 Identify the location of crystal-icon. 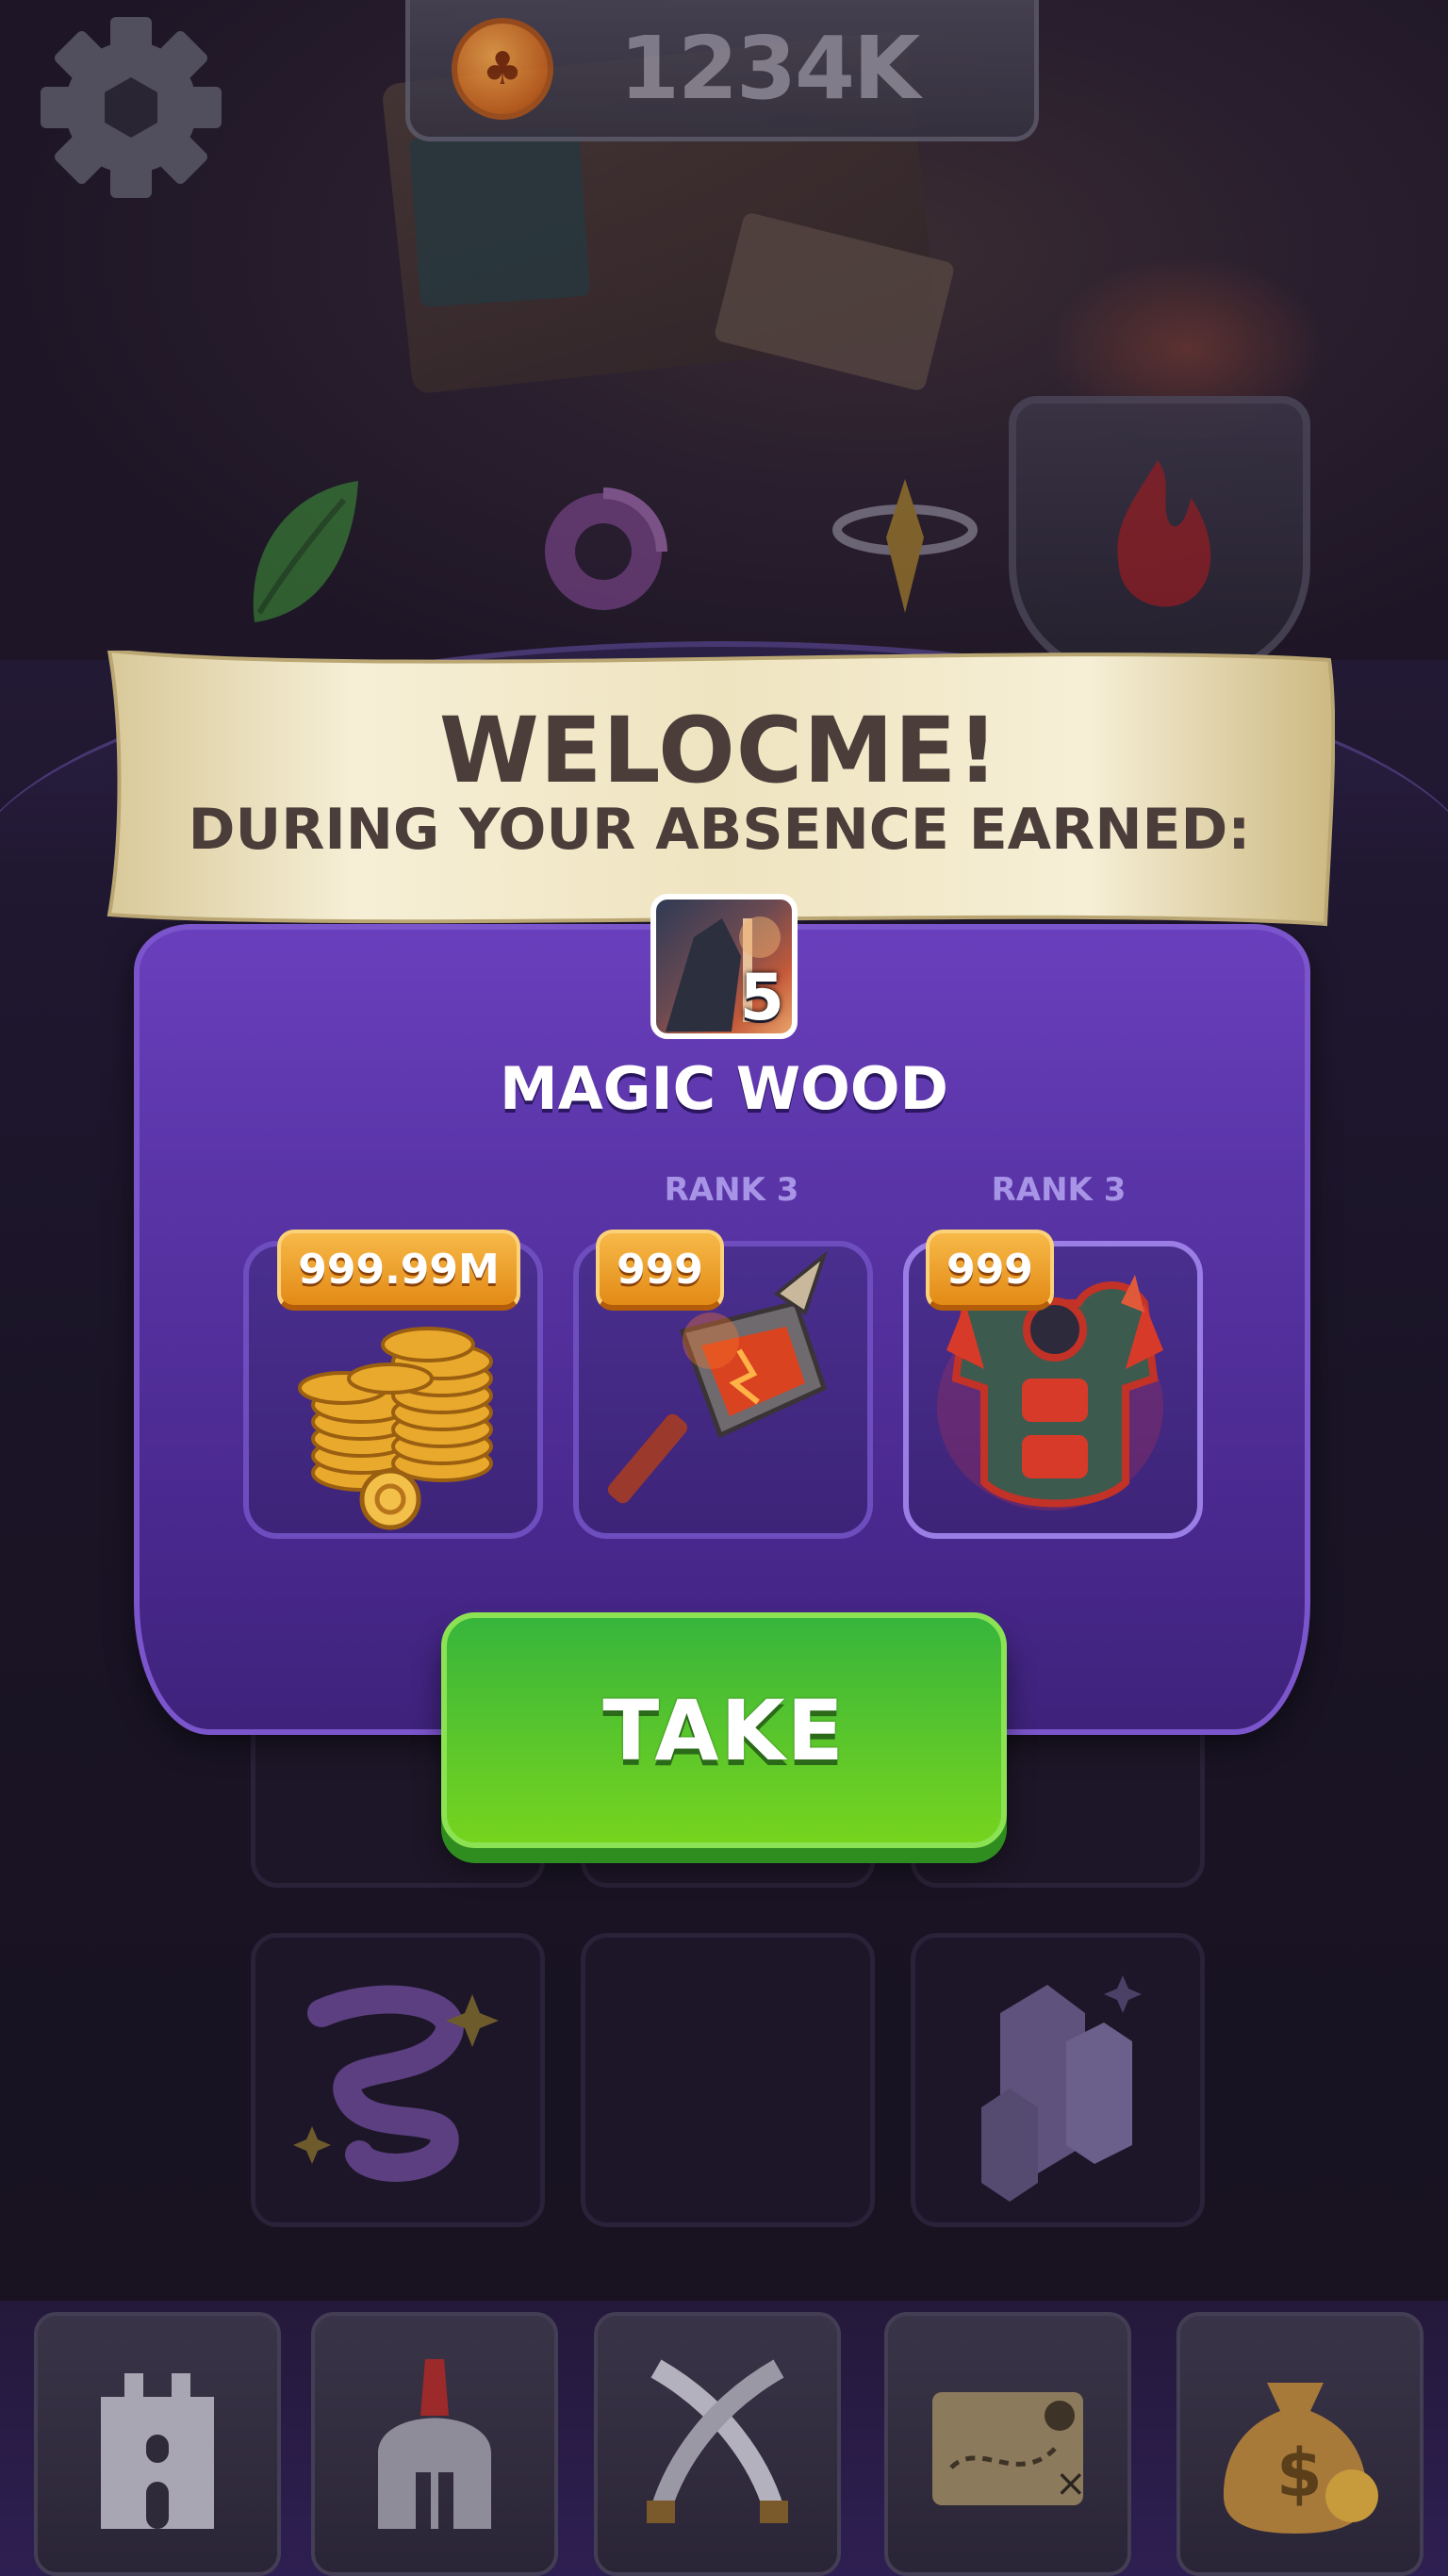
(1061, 2088).